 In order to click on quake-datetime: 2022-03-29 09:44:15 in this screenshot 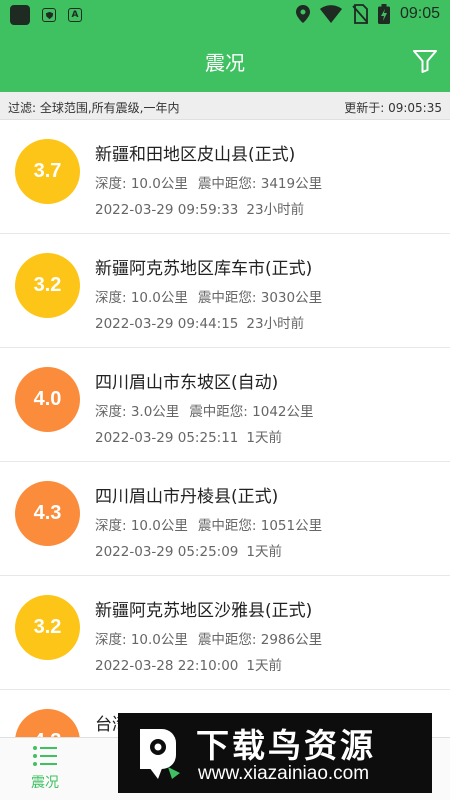, I will do `click(167, 324)`.